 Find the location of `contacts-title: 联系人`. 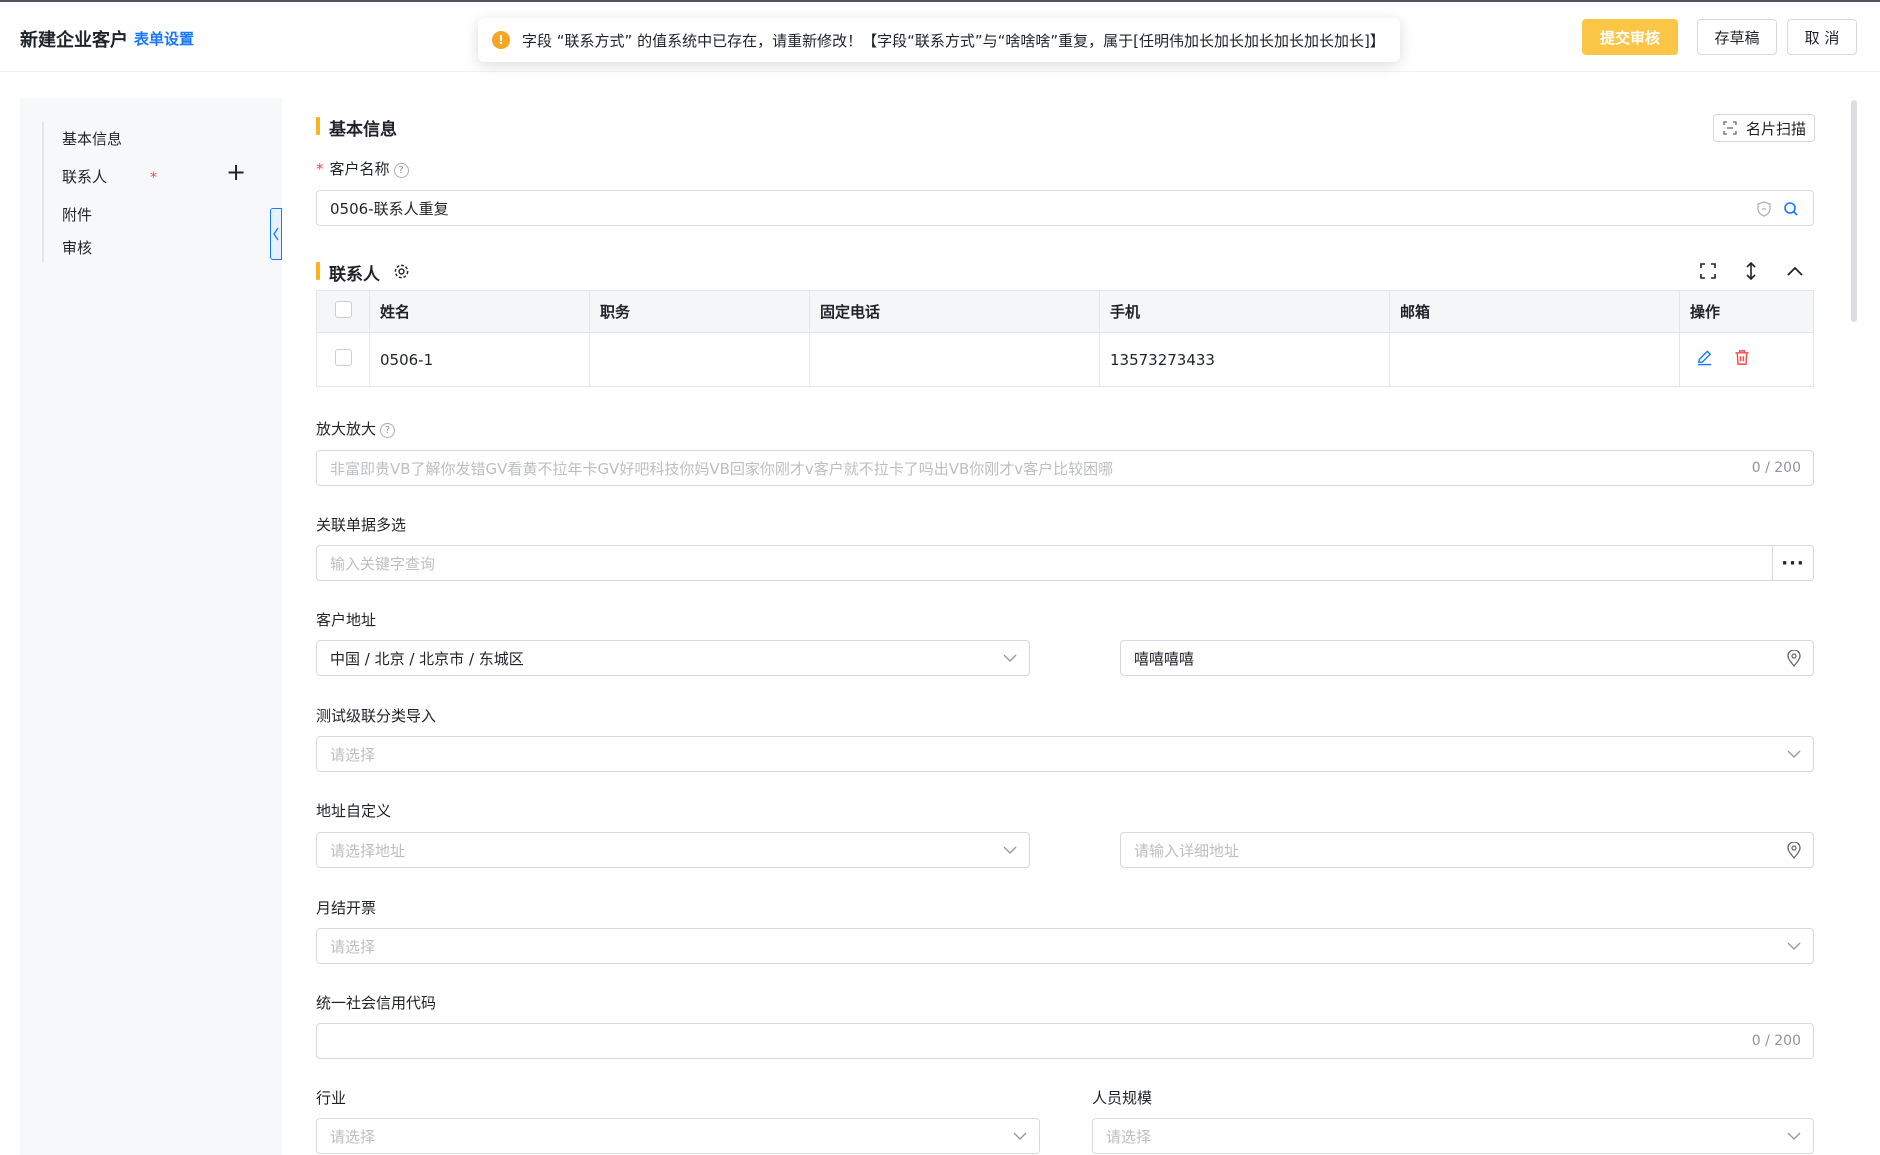

contacts-title: 联系人 is located at coordinates (354, 275).